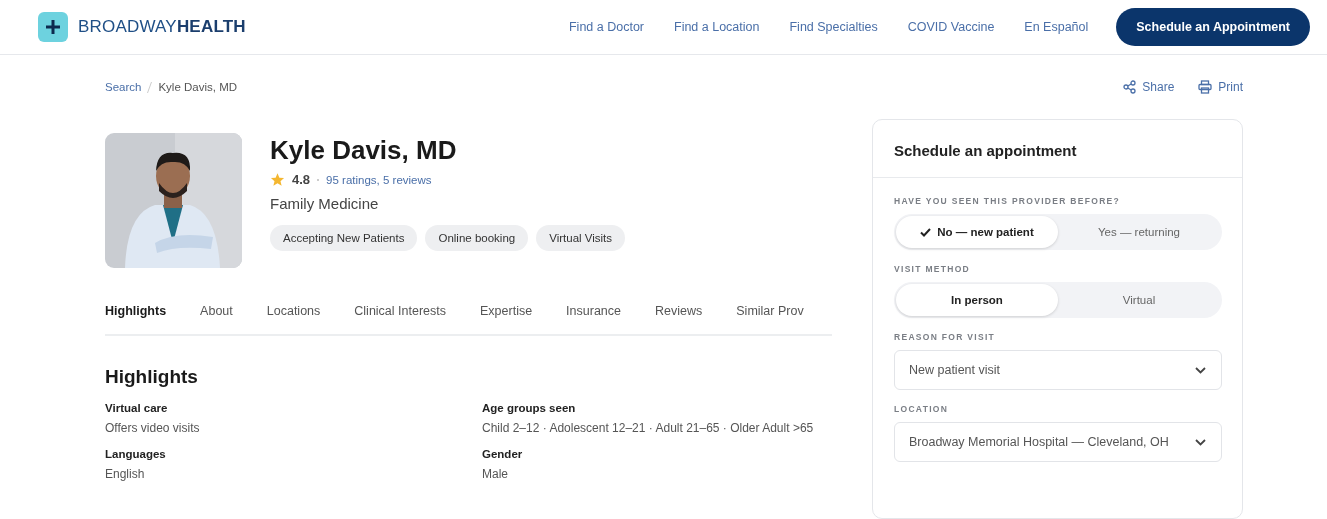 Image resolution: width=1327 pixels, height=519 pixels. I want to click on nav-link: Find Specialties, so click(833, 27).